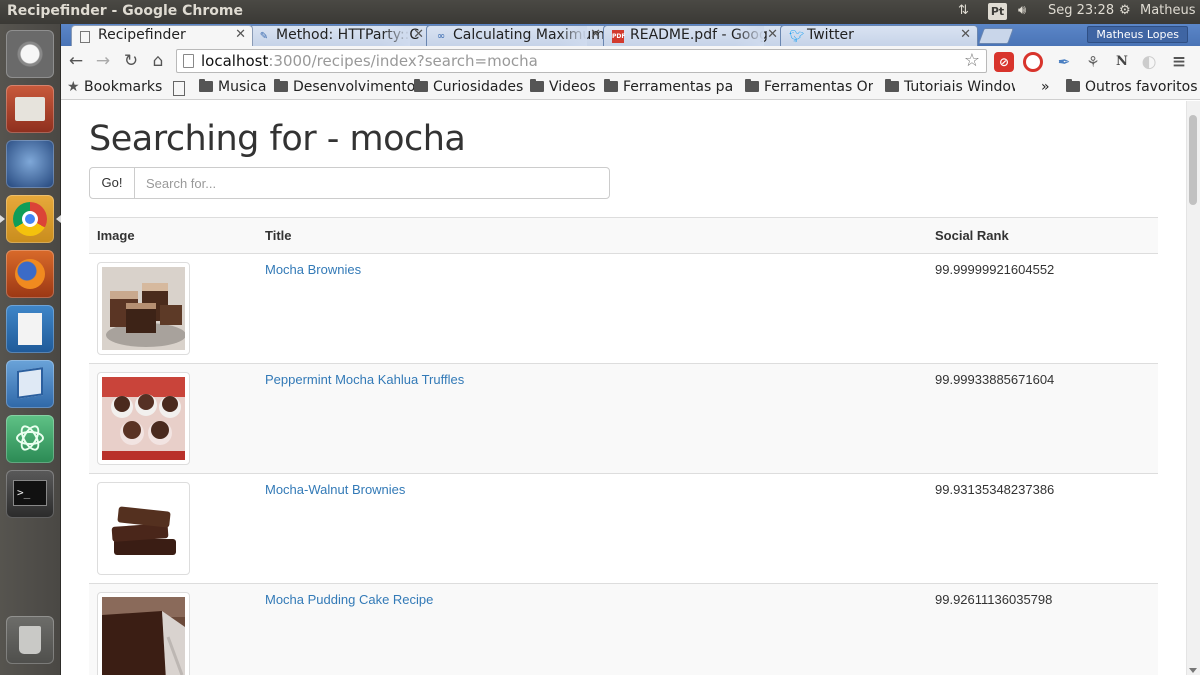 This screenshot has height=675, width=1200. What do you see at coordinates (264, 36) in the screenshot?
I see `ruby-doc-icon: ✎` at bounding box center [264, 36].